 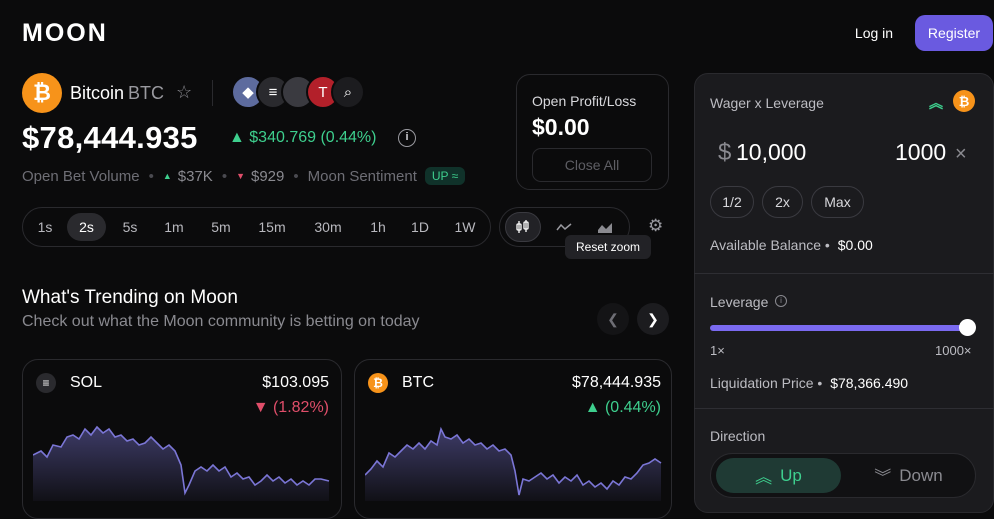 I want to click on trending-card-name: BTC, so click(x=418, y=382).